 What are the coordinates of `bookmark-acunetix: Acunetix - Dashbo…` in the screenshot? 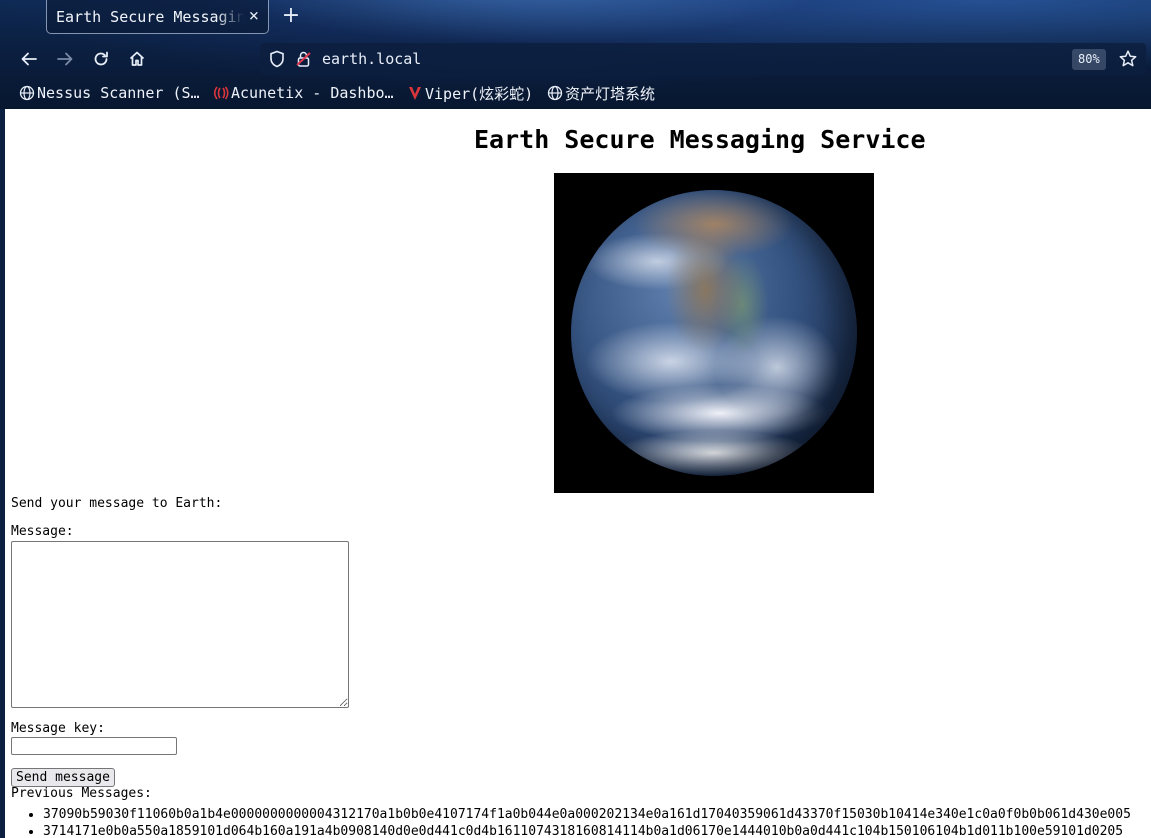 It's located at (303, 93).